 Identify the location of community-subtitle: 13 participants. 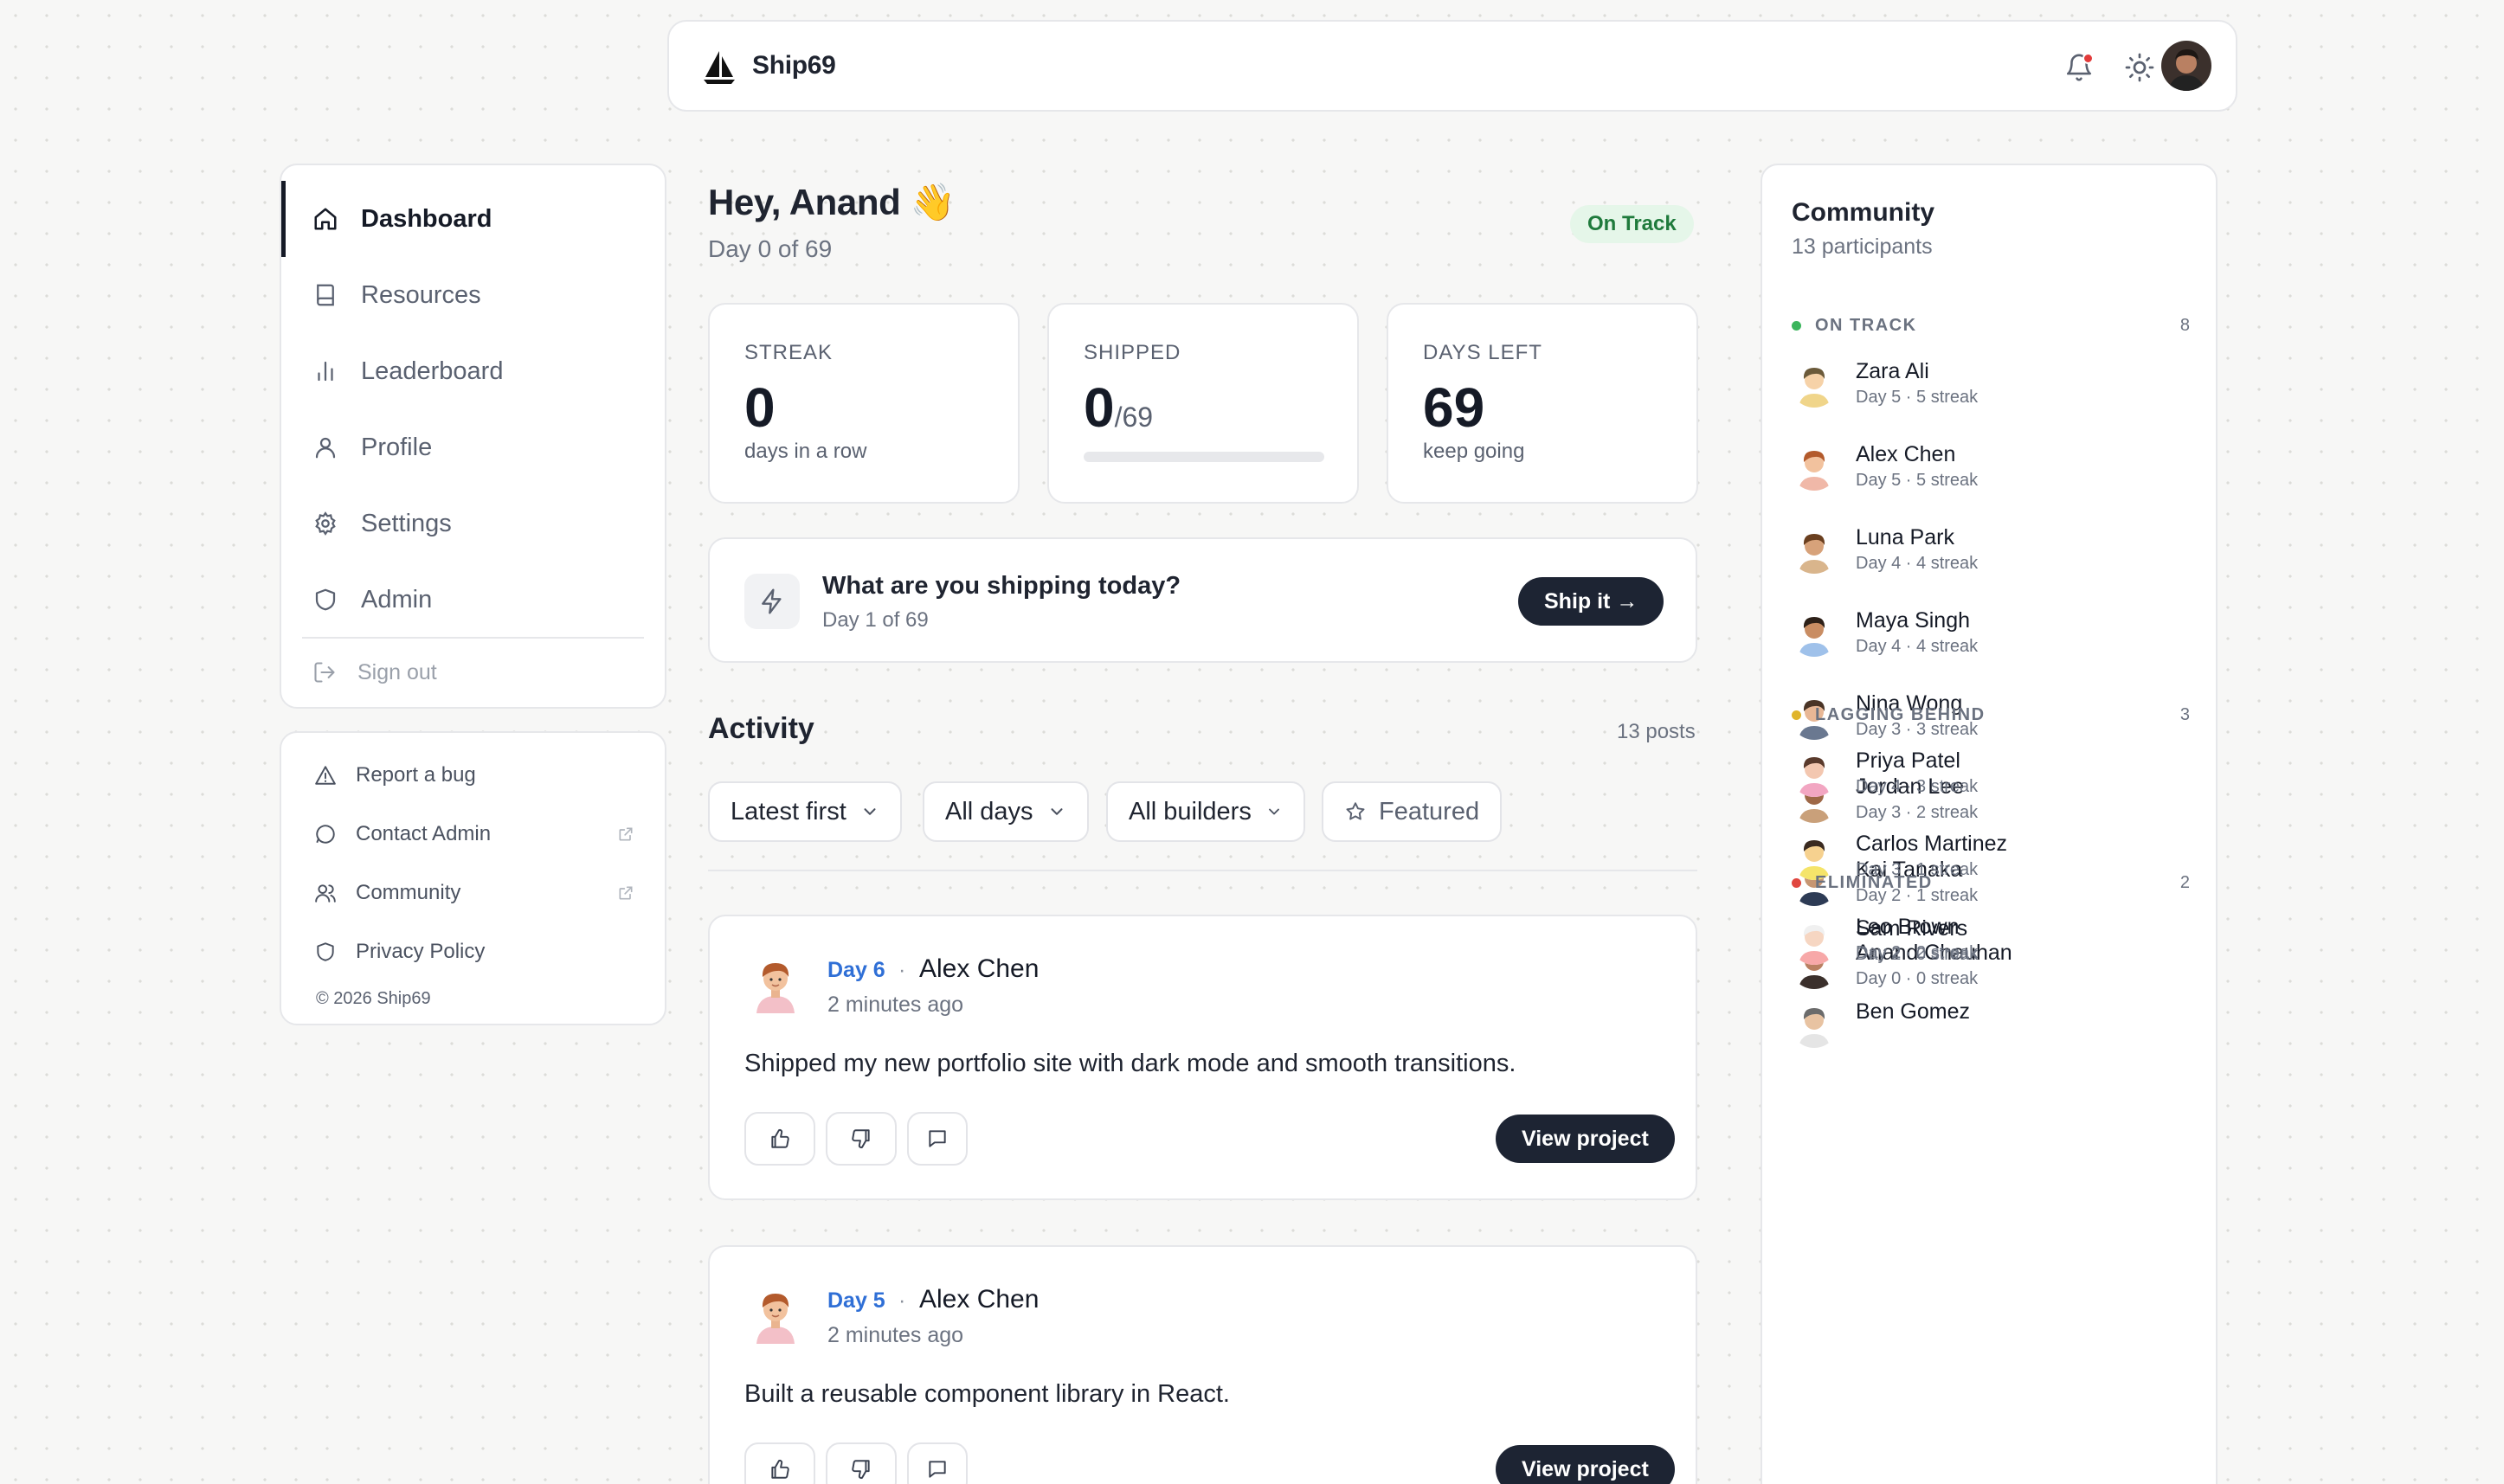
(1862, 247).